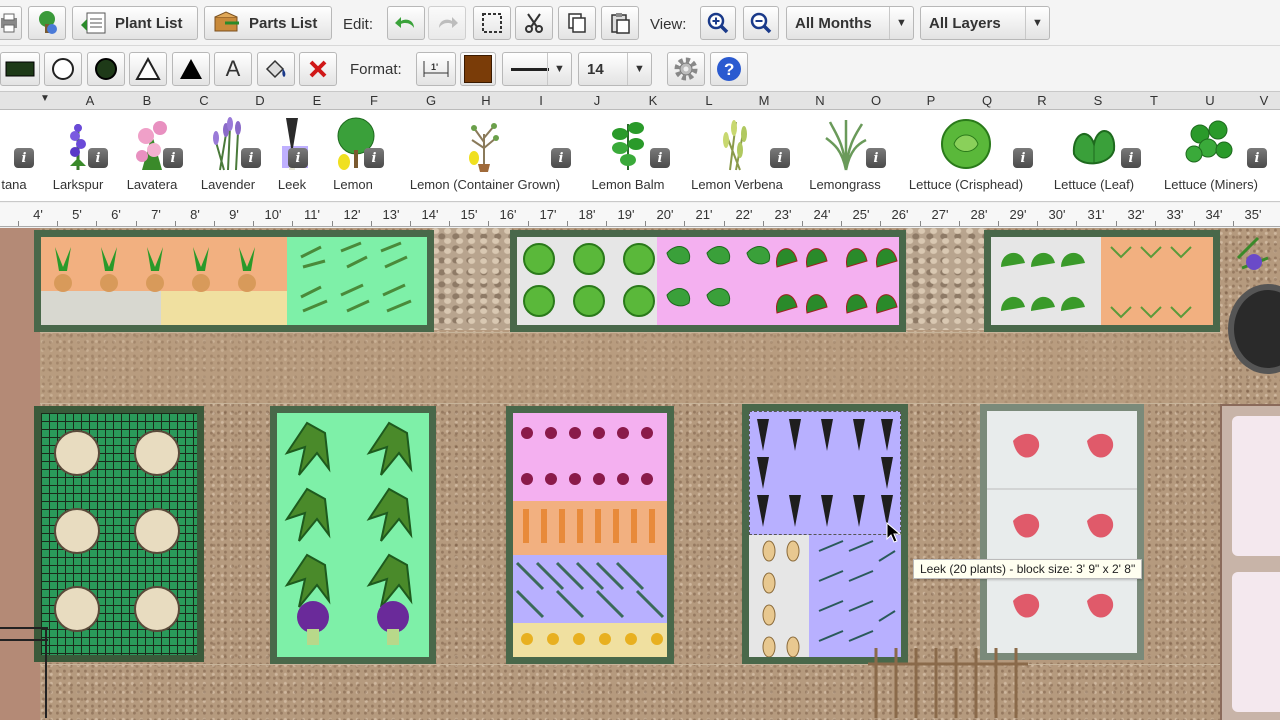  I want to click on ruler-tick, so click(920, 223).